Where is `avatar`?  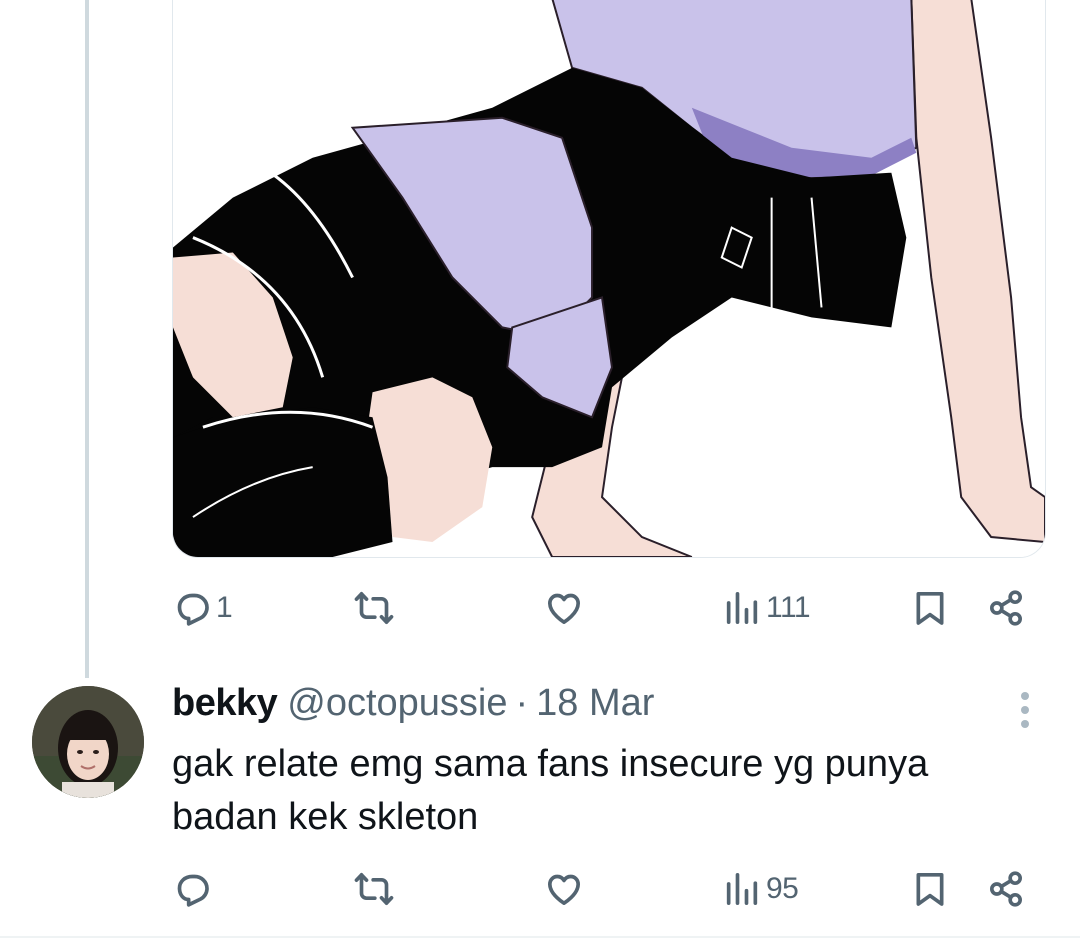 avatar is located at coordinates (88, 742).